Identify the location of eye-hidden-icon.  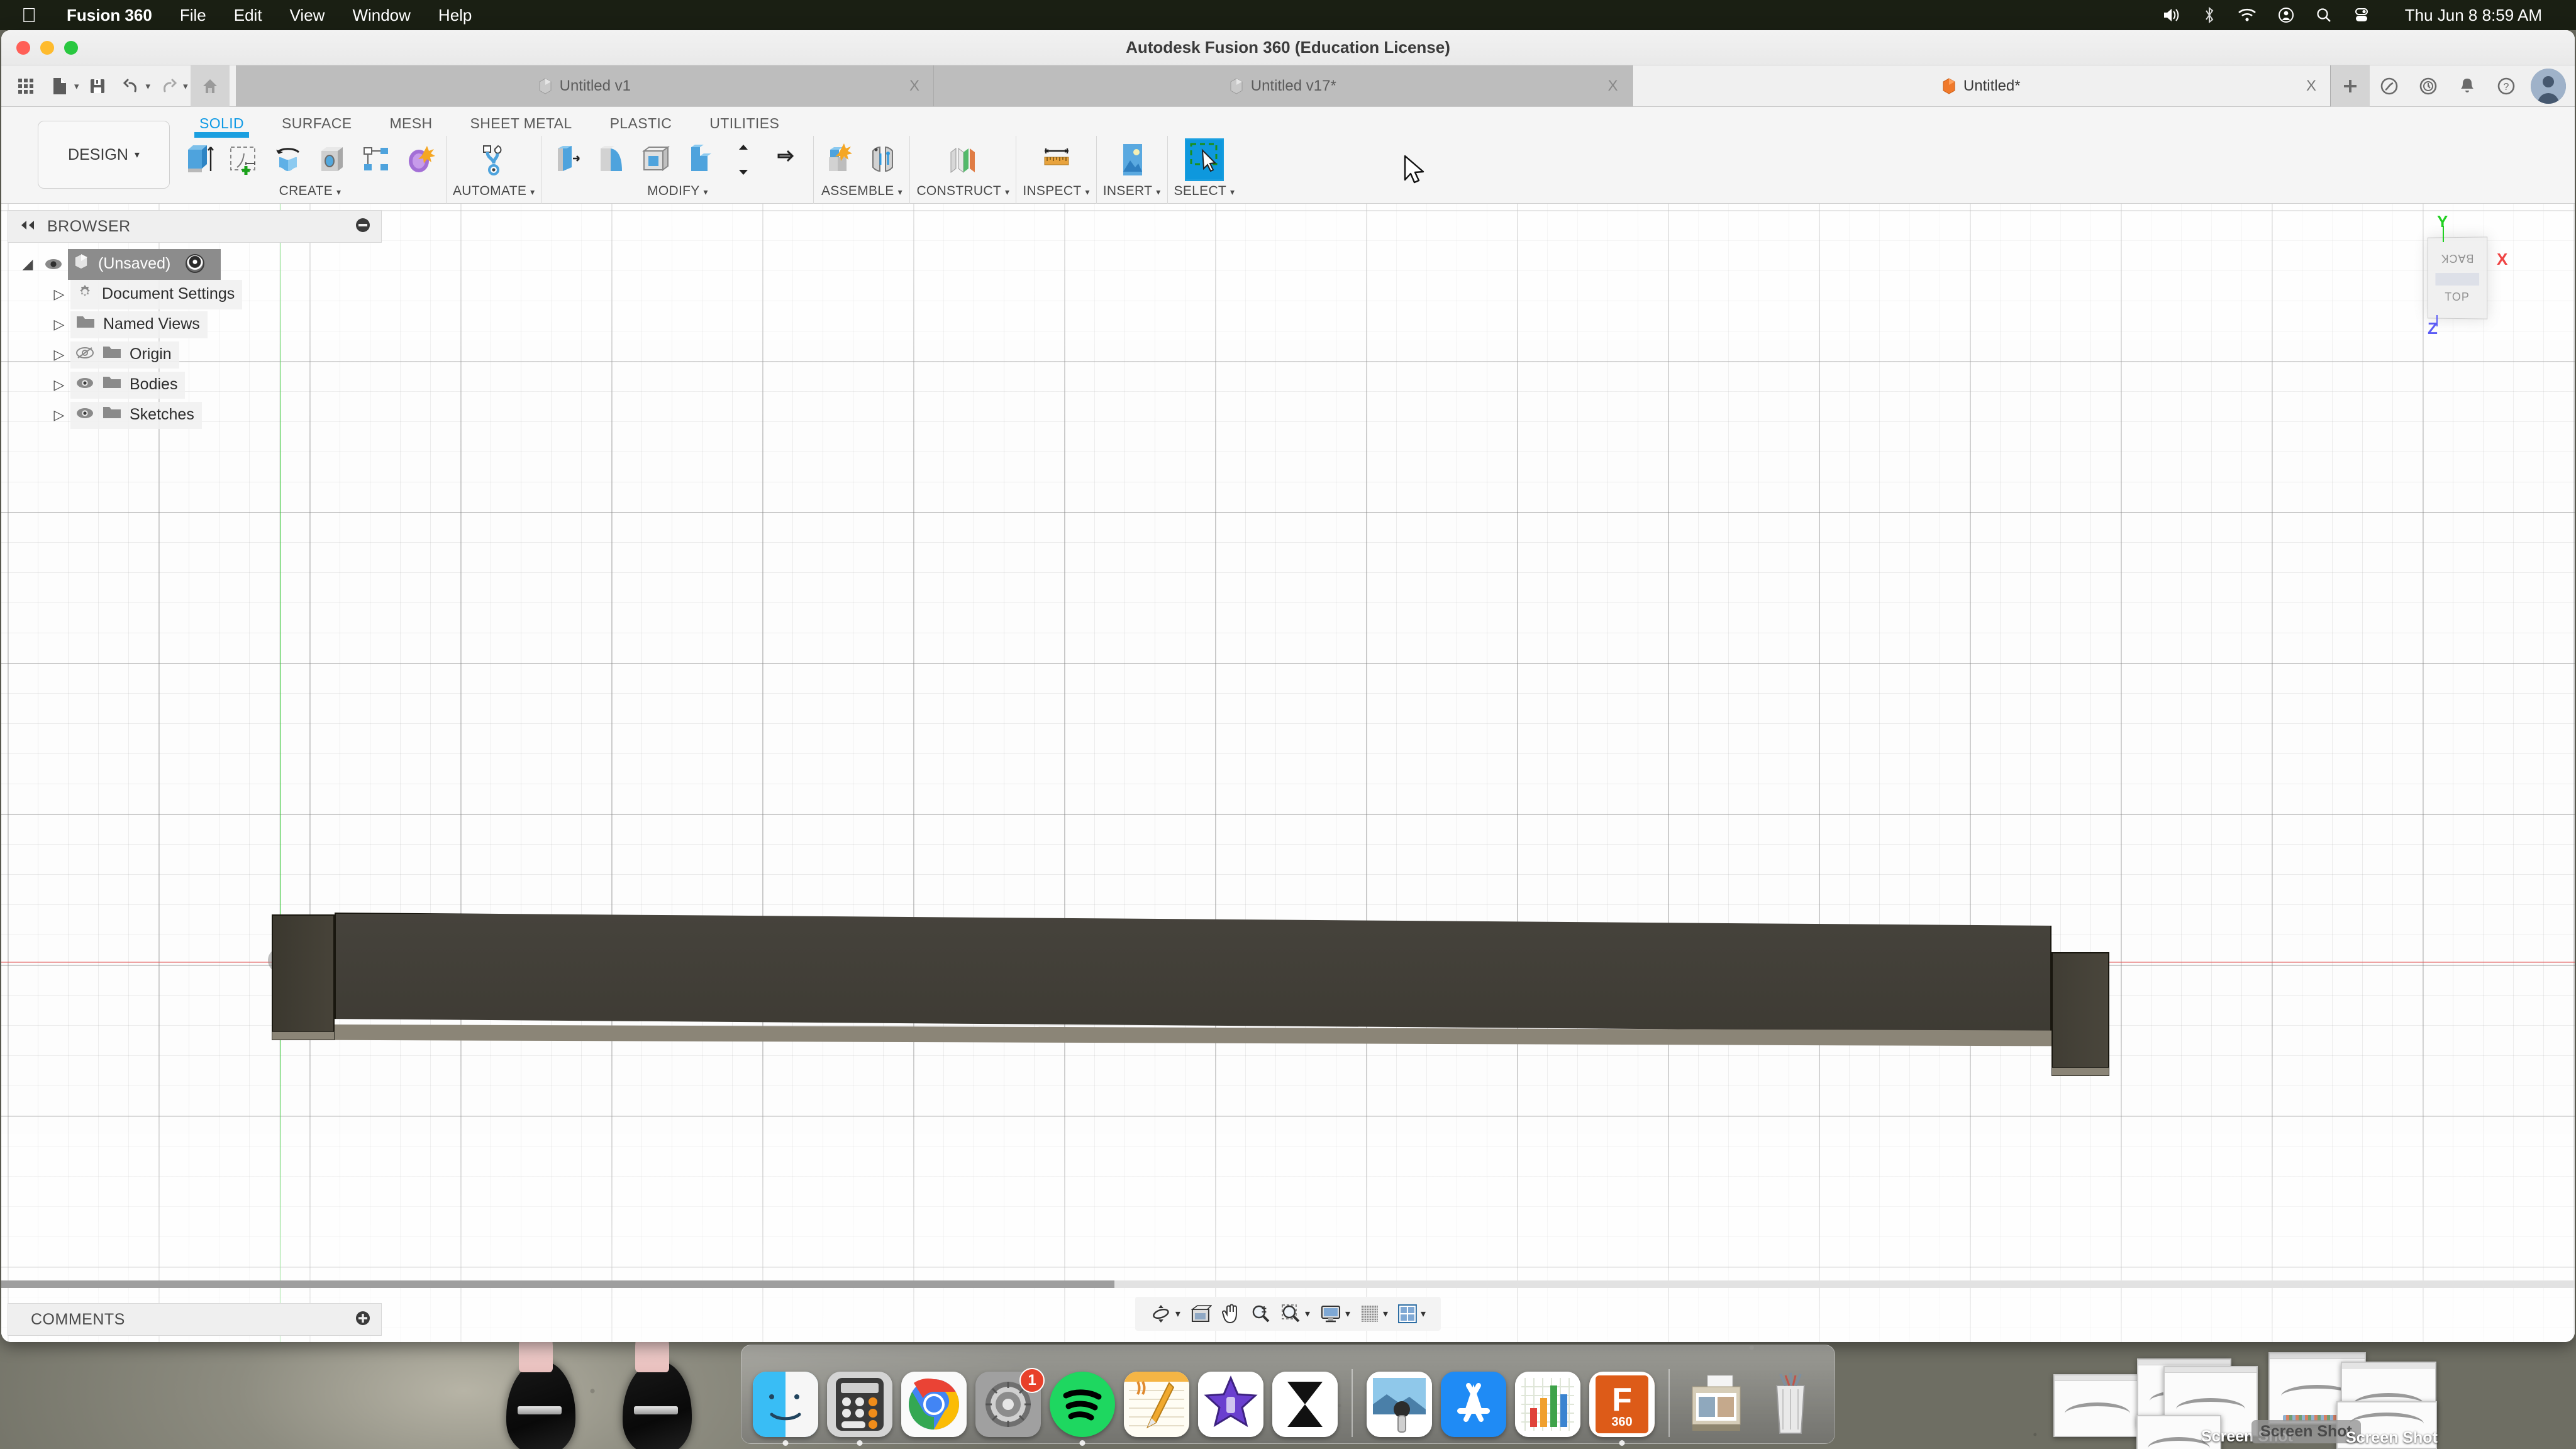
(84, 354).